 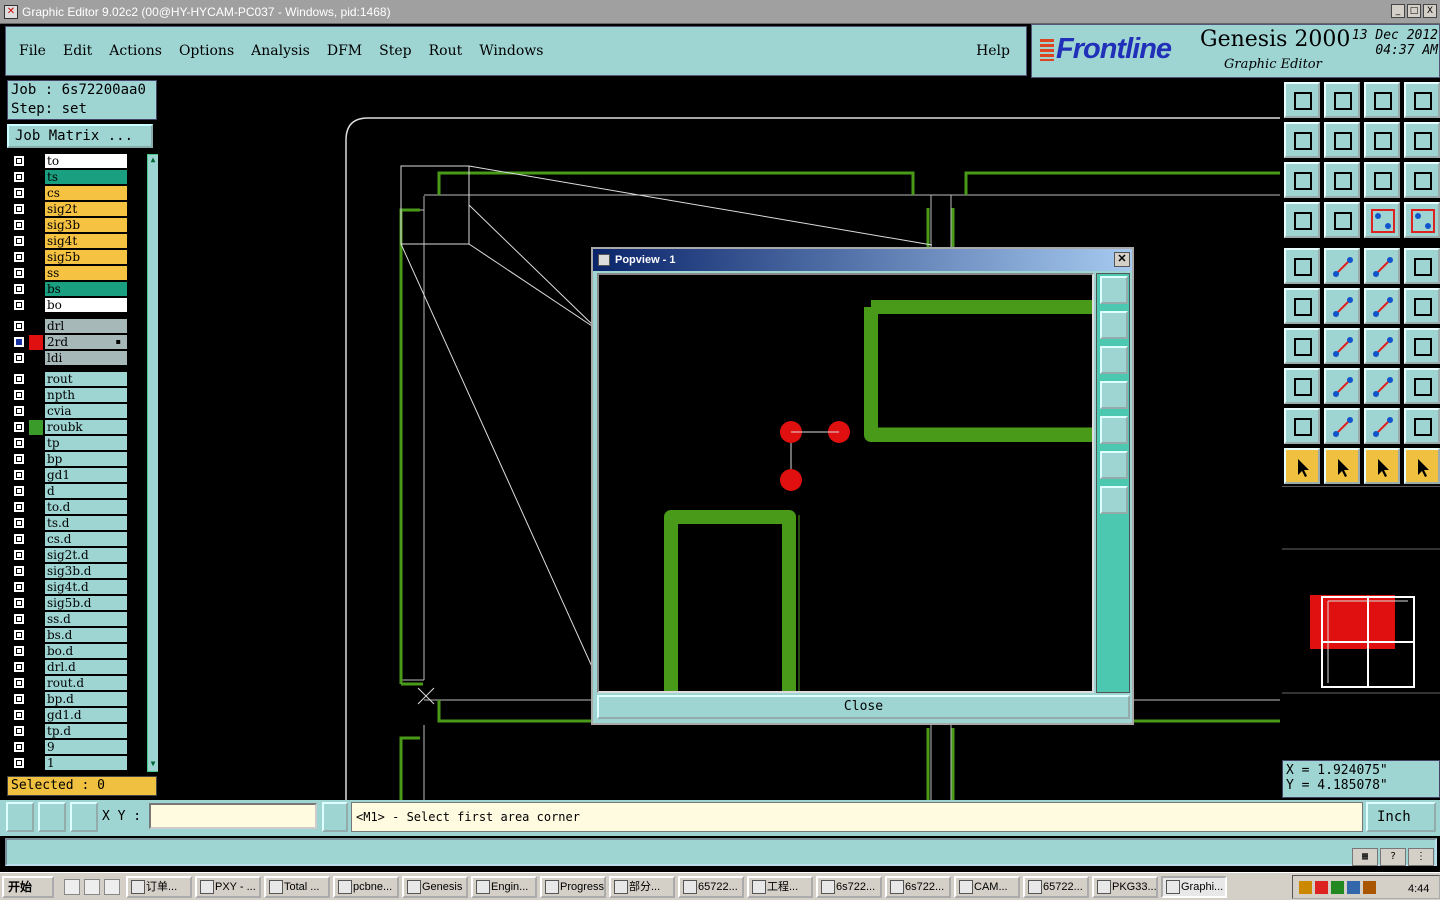 I want to click on layer-name: bs, so click(x=86, y=289).